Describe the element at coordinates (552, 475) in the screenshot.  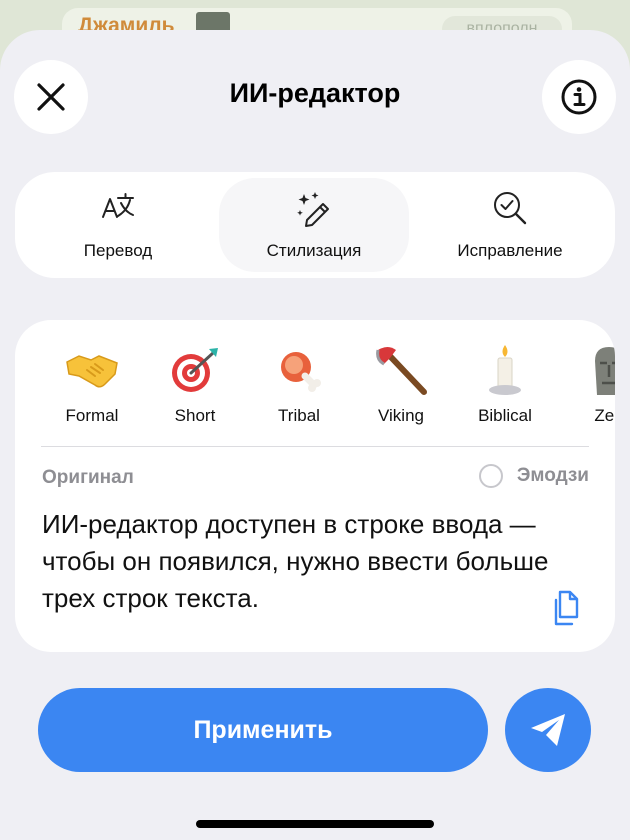
I see `emoji-toggle-label: Эмодзи` at that location.